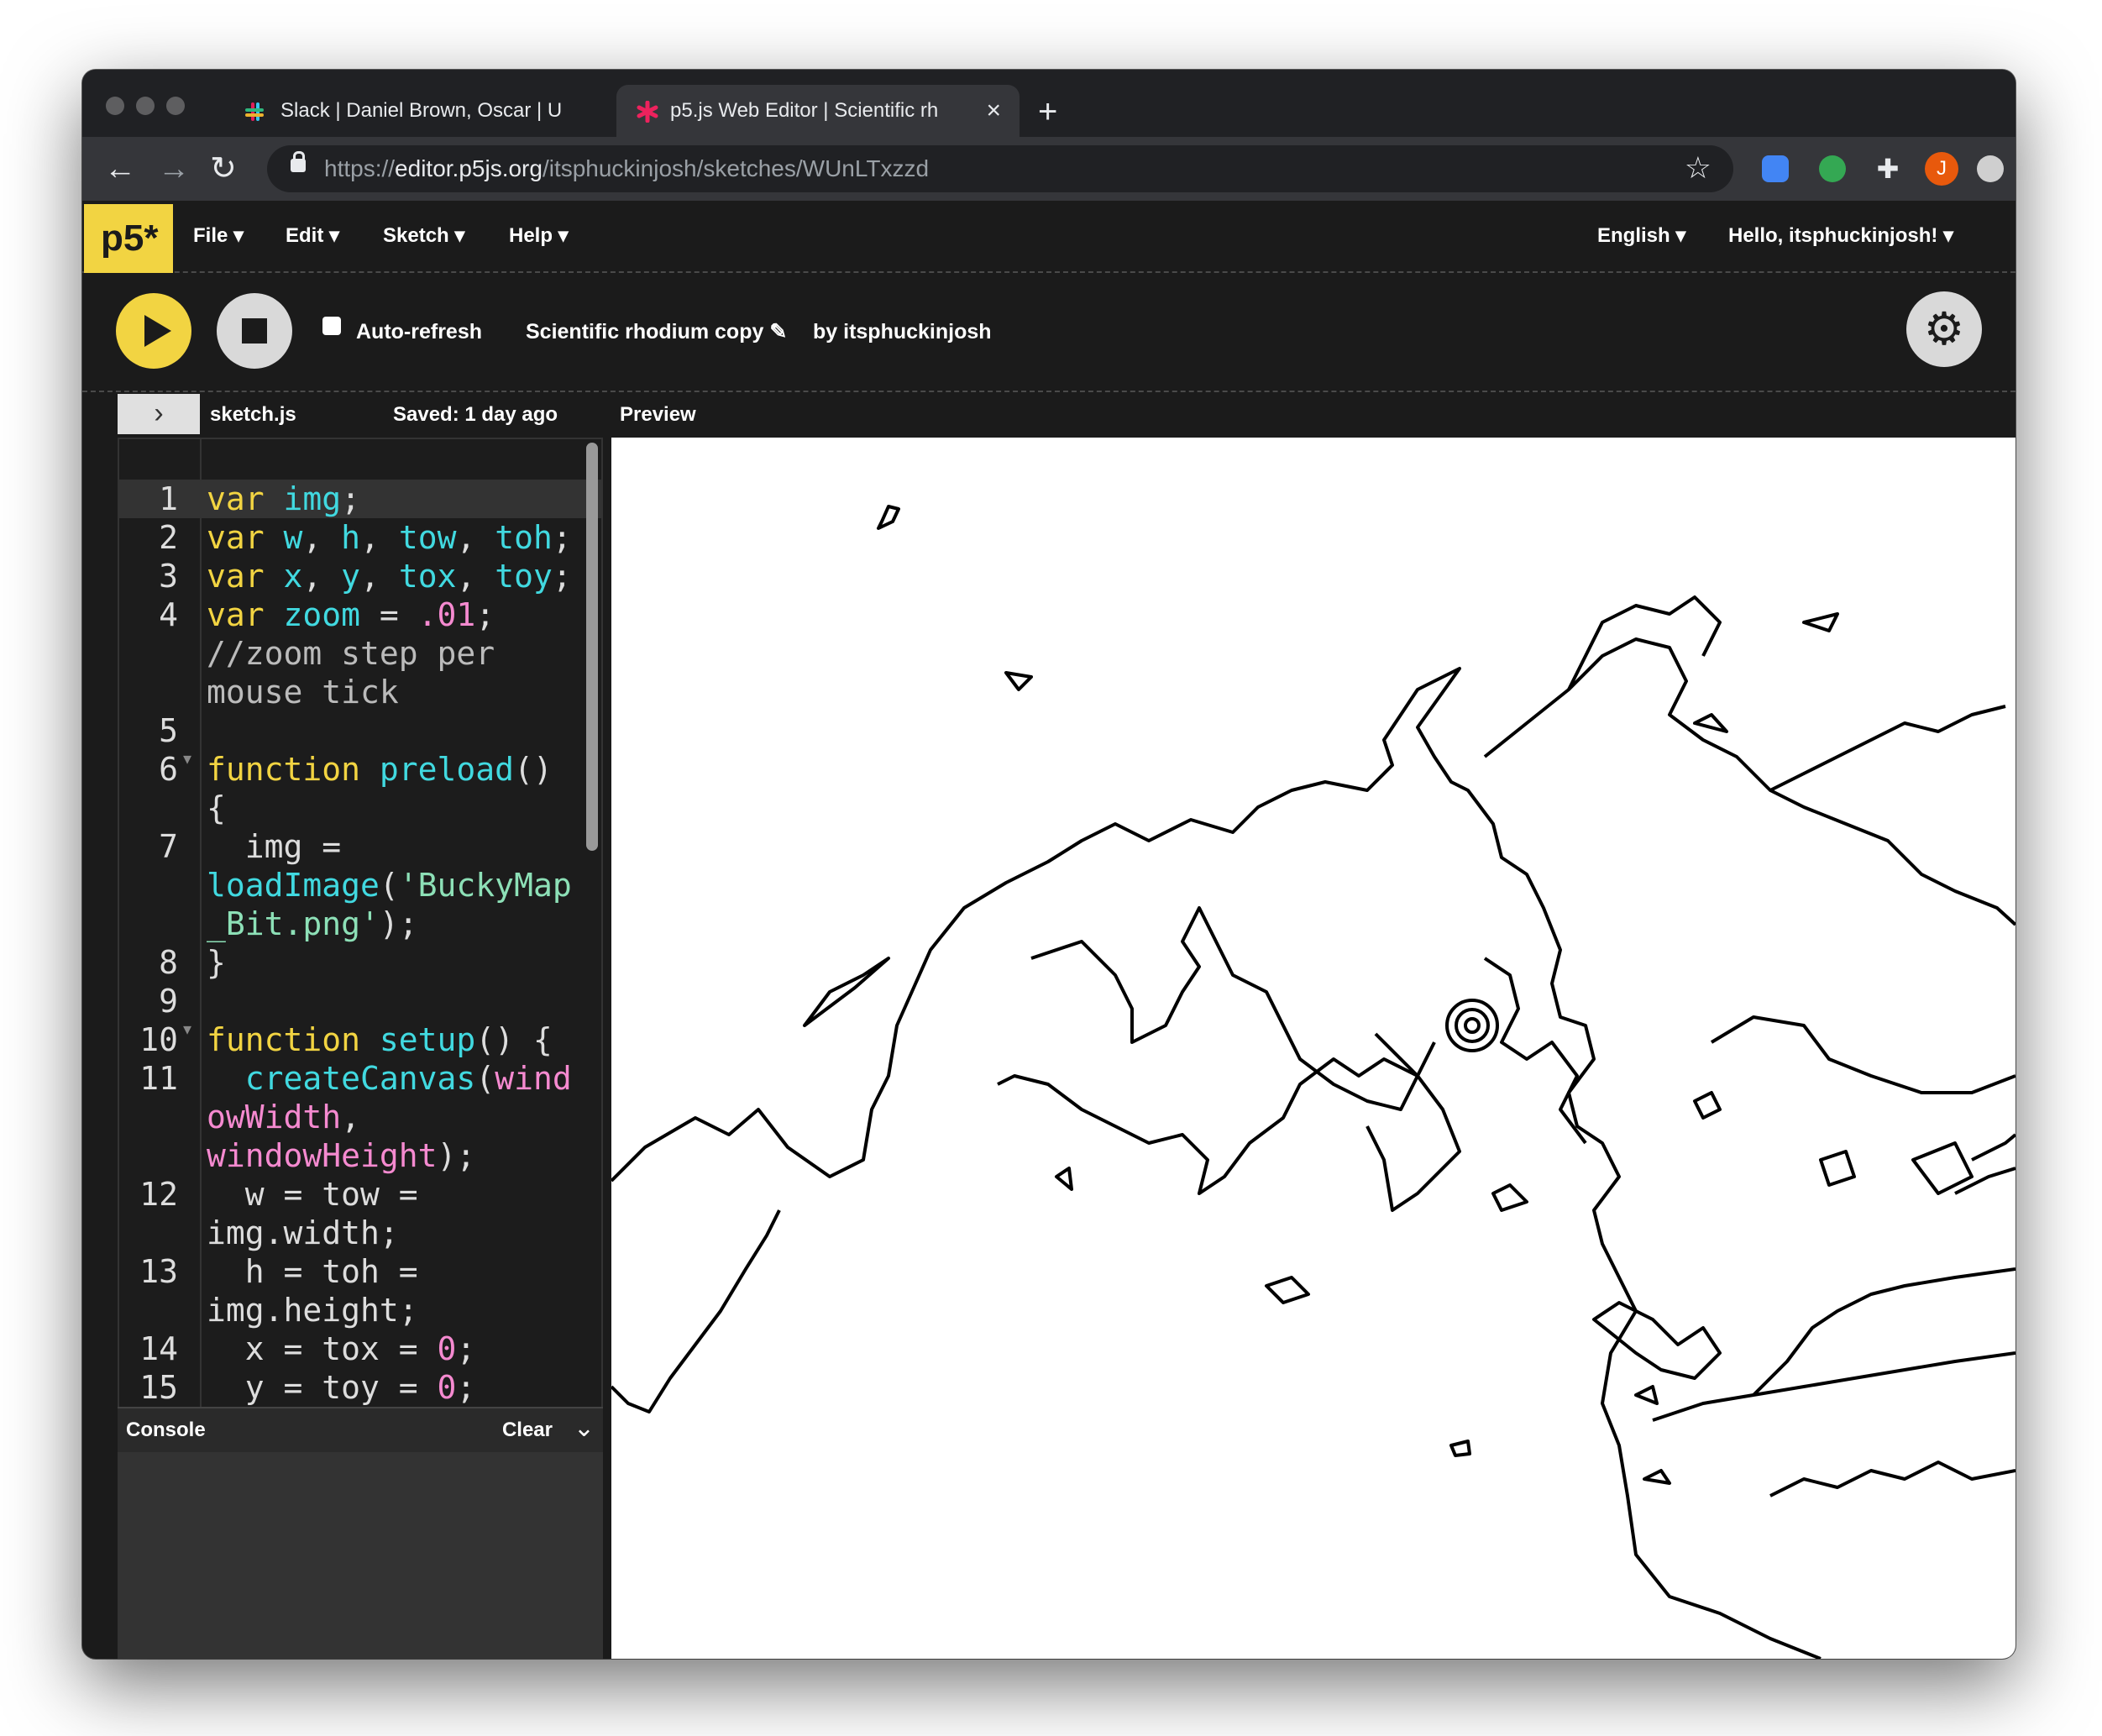  Describe the element at coordinates (1887, 168) in the screenshot. I see `extensions-puzzle-icon: ✚` at that location.